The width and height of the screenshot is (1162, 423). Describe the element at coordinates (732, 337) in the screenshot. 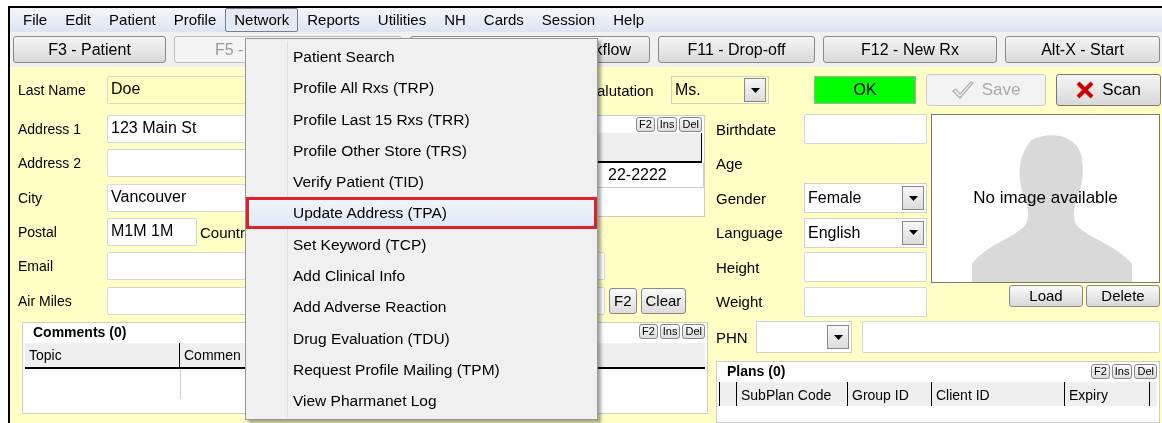

I see `field-label: PHN` at that location.